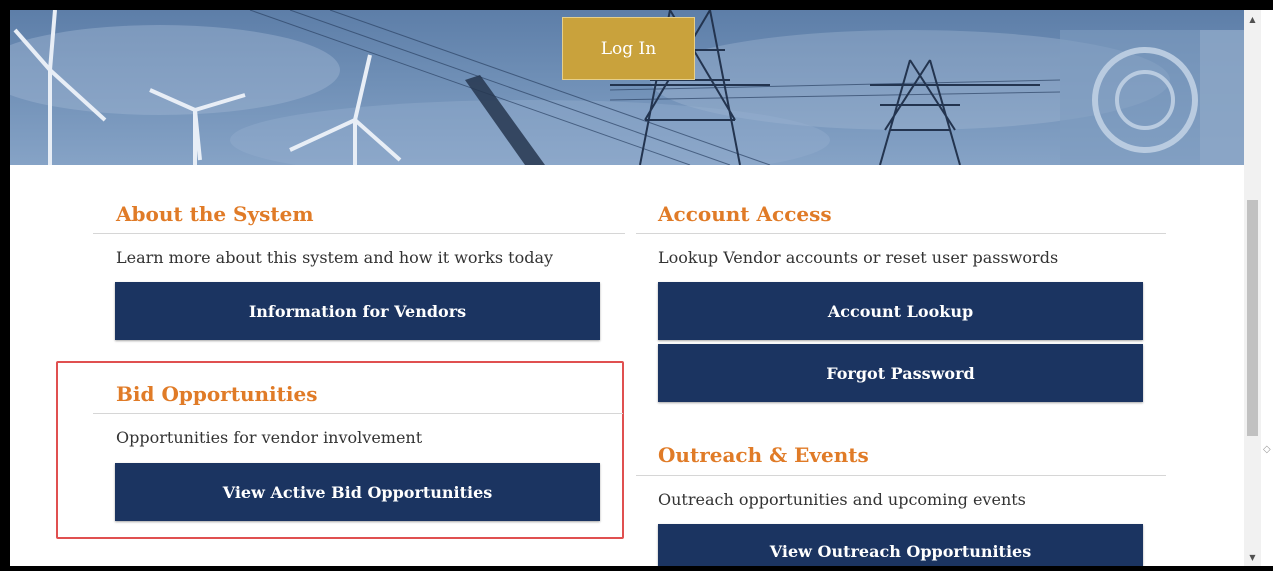  Describe the element at coordinates (745, 214) in the screenshot. I see `account-section-title: Account Access` at that location.